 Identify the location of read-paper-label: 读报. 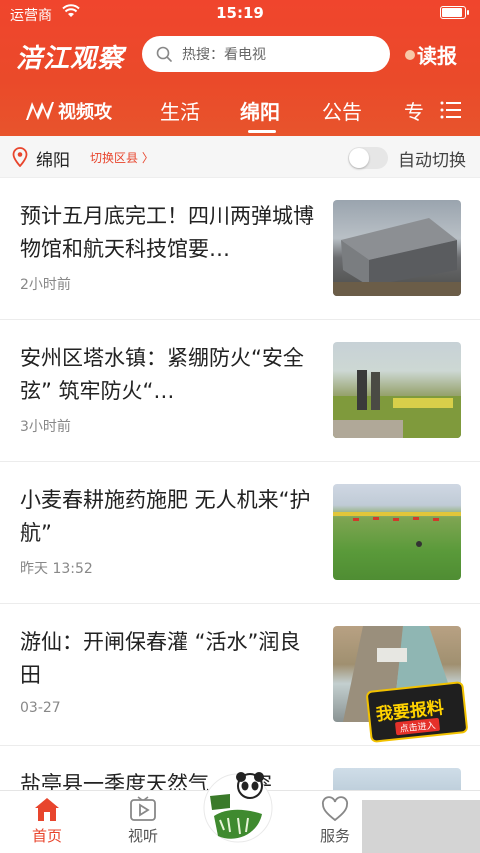
(437, 56).